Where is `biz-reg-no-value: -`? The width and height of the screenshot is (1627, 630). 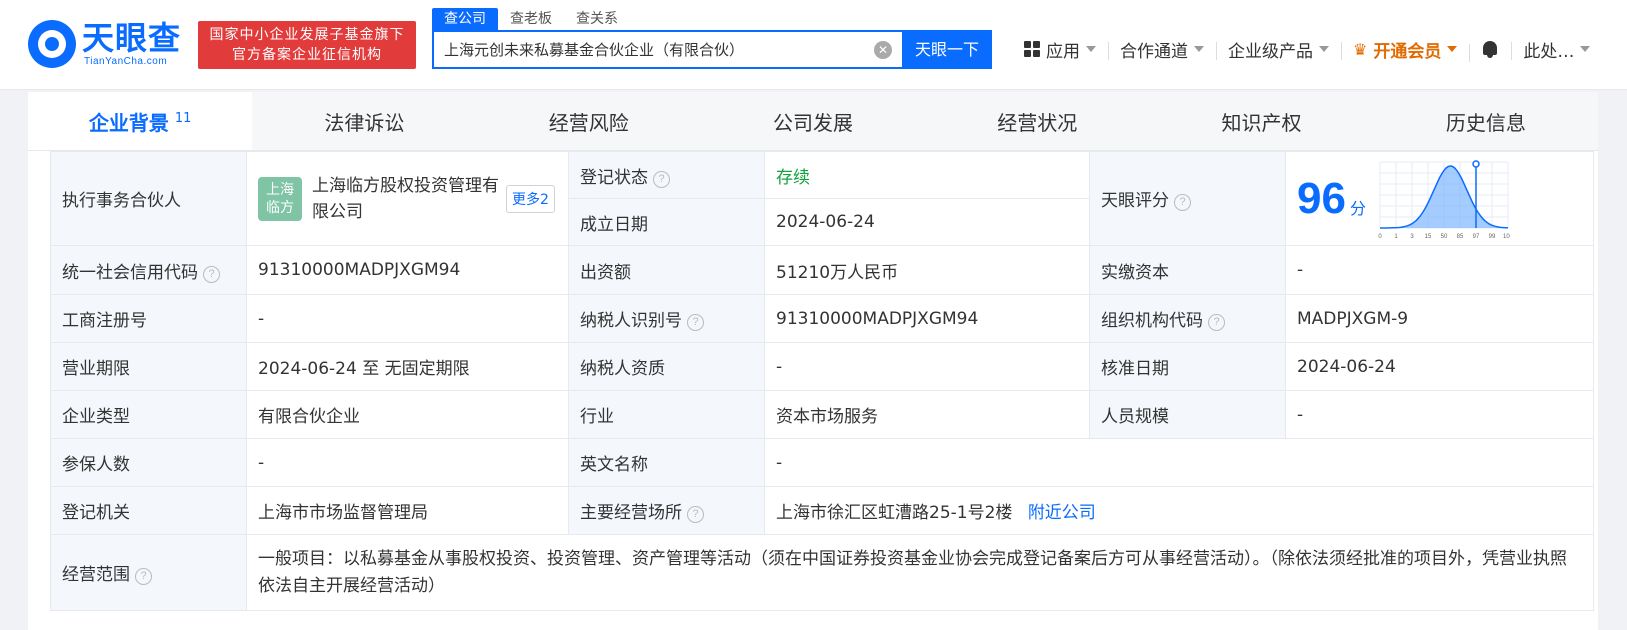
biz-reg-no-value: - is located at coordinates (407, 318).